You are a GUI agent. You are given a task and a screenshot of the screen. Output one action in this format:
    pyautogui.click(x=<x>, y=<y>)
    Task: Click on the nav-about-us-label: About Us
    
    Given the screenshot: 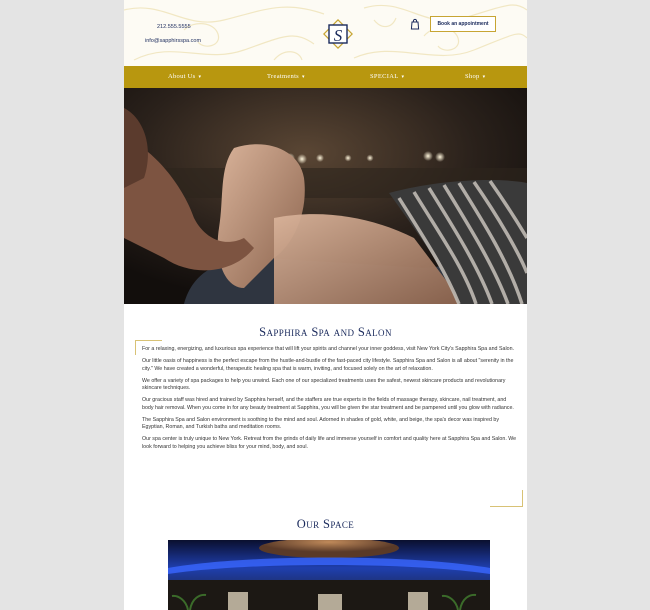 What is the action you would take?
    pyautogui.click(x=182, y=76)
    